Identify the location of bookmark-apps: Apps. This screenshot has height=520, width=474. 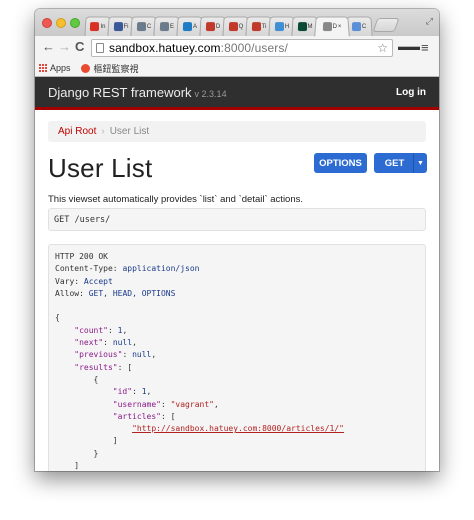
(55, 68).